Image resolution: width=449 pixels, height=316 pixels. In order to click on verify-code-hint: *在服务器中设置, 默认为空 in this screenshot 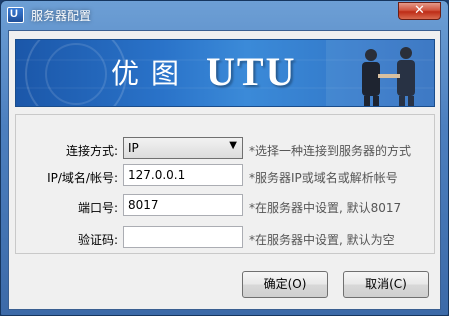, I will do `click(322, 240)`.